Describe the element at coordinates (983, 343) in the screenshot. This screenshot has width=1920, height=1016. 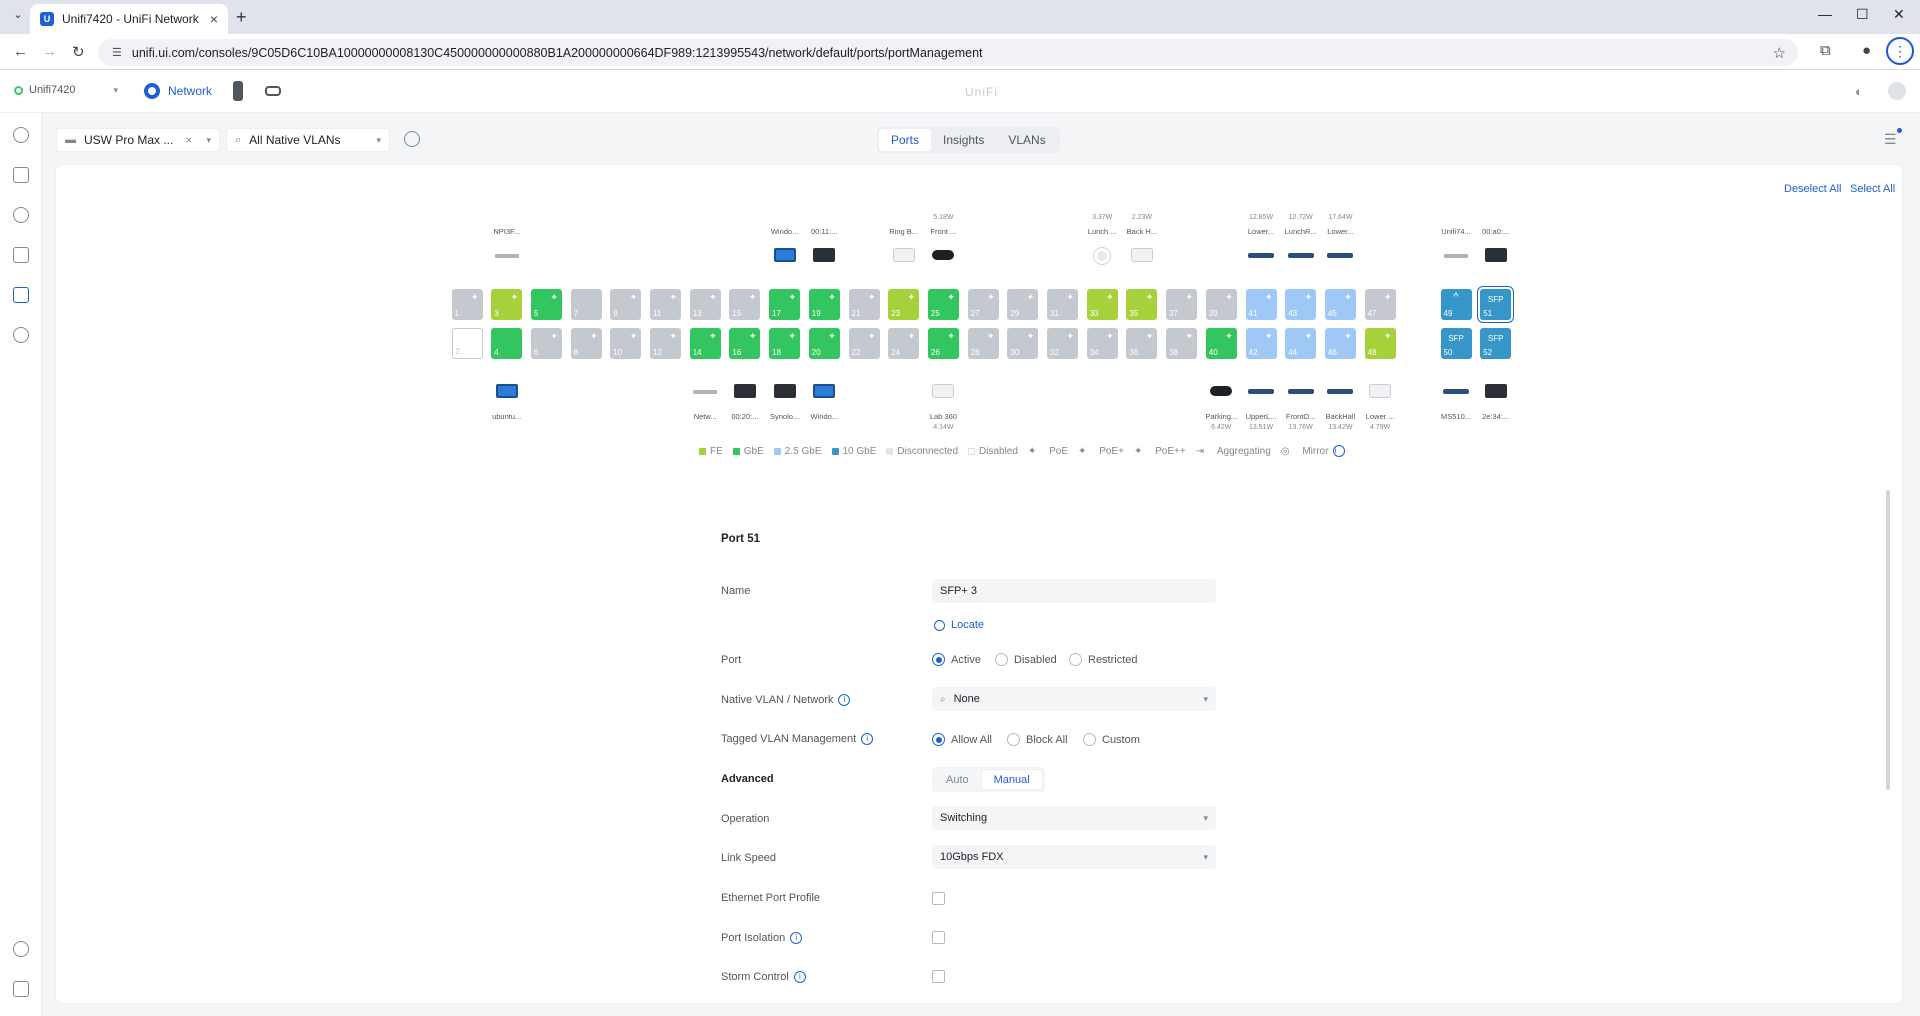
I see `port-28: ✦ 28` at that location.